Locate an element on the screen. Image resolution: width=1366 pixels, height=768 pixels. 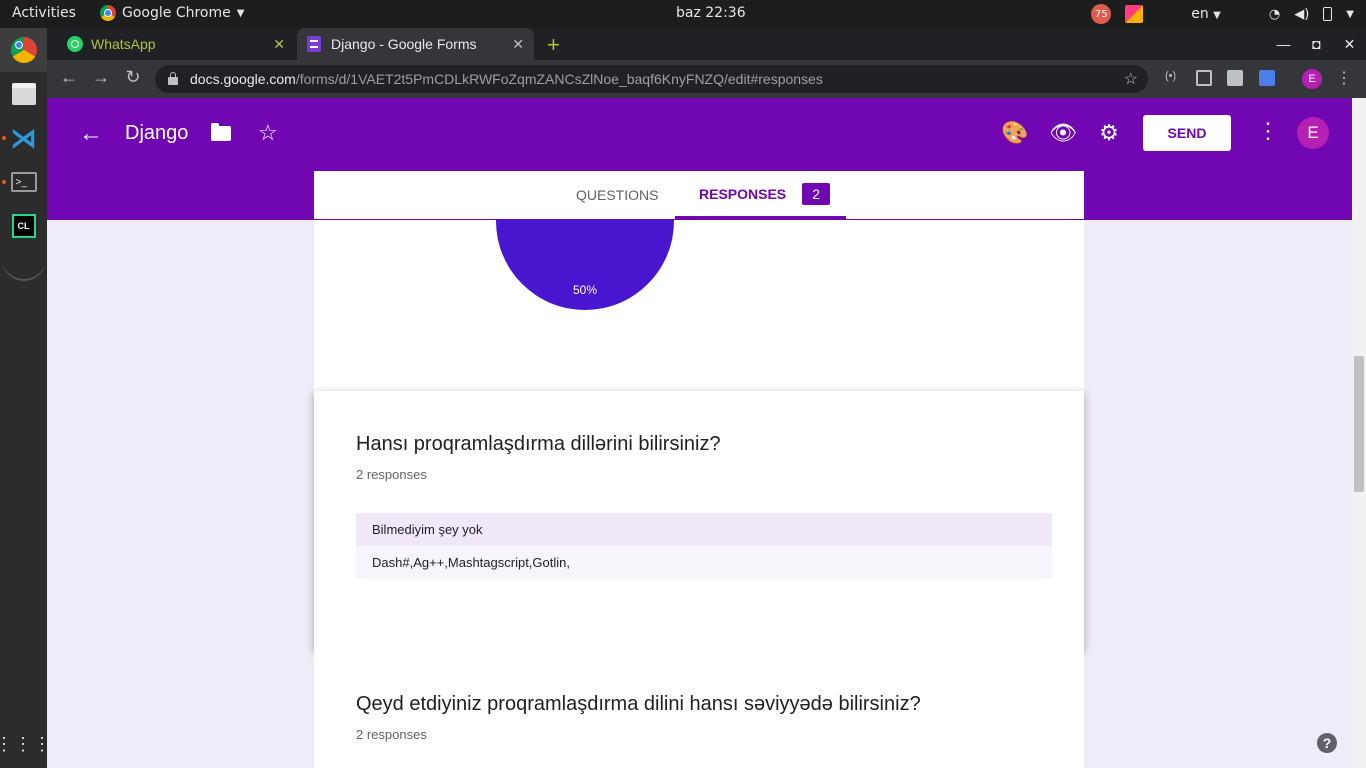
new-tab-button: + is located at coordinates (553, 45).